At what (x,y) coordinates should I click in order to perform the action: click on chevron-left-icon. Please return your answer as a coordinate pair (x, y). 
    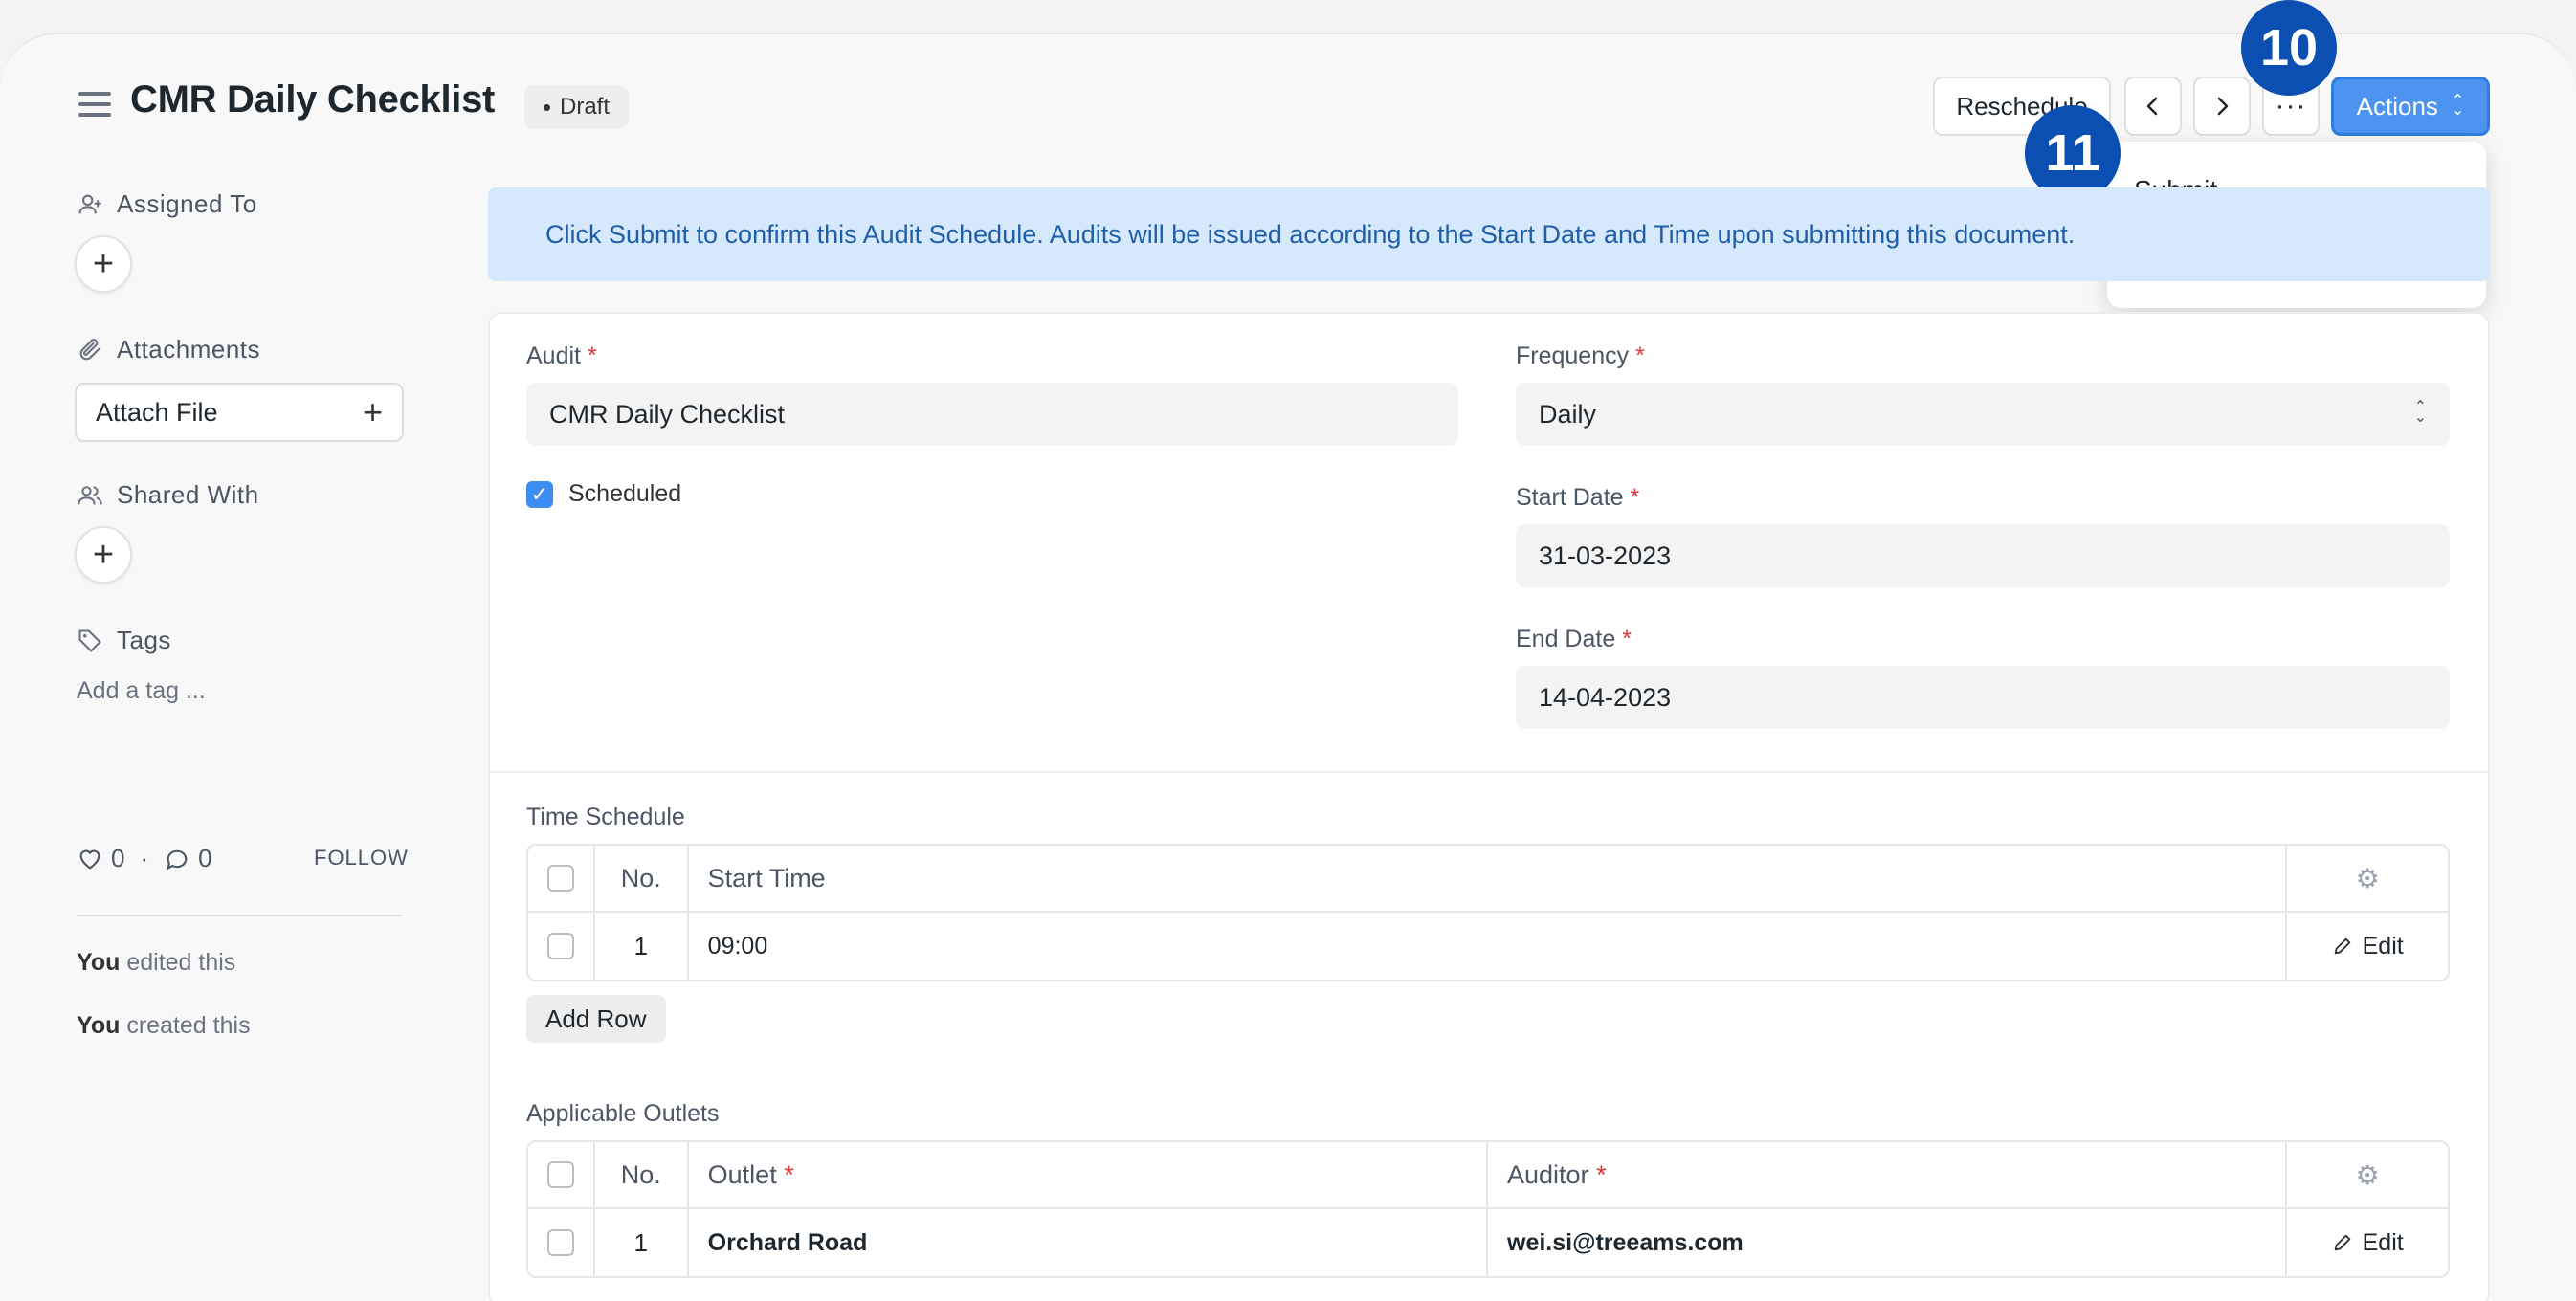
    Looking at the image, I should click on (2152, 106).